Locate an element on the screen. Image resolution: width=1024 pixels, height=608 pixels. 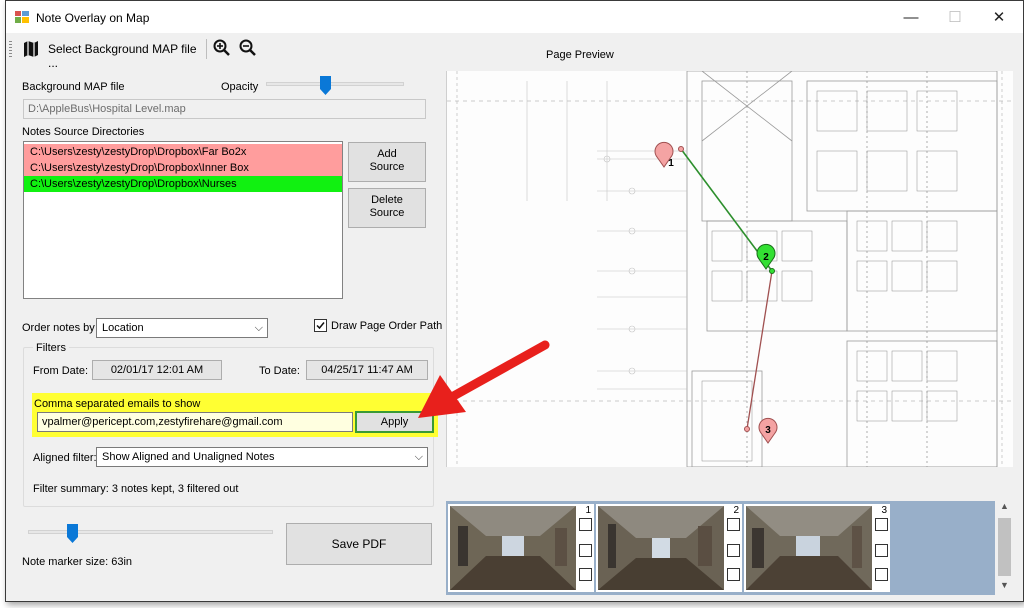
to-date-label: To Date: is located at coordinates (279, 371).